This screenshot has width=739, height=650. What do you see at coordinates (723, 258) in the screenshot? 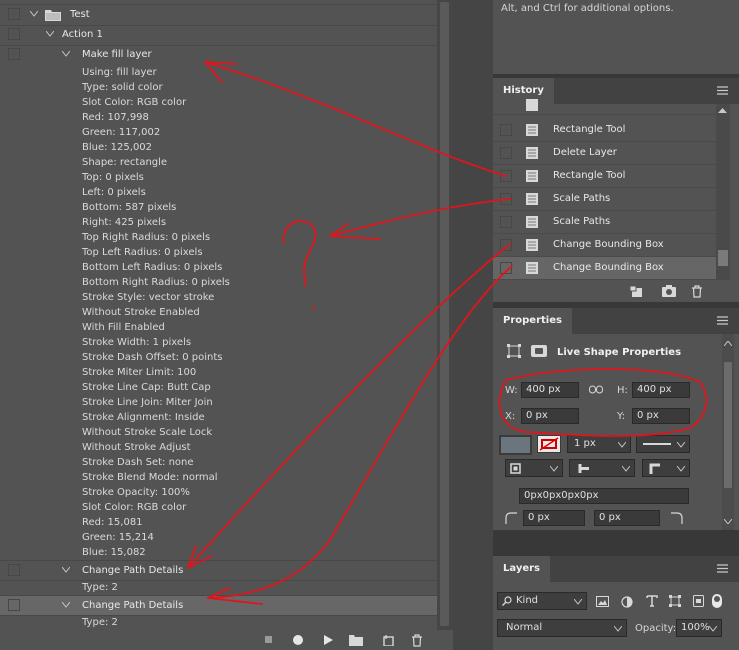
I see `history-scroll-thumb` at bounding box center [723, 258].